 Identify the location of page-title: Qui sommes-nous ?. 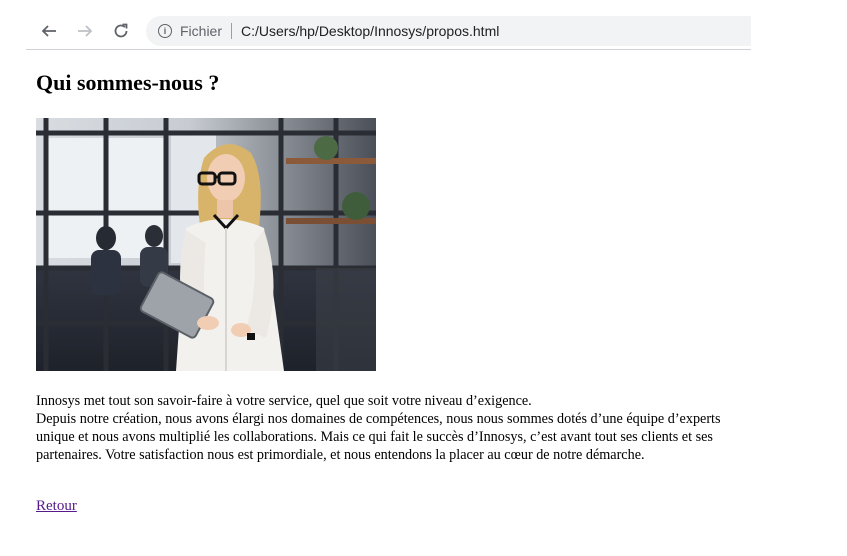
(128, 82).